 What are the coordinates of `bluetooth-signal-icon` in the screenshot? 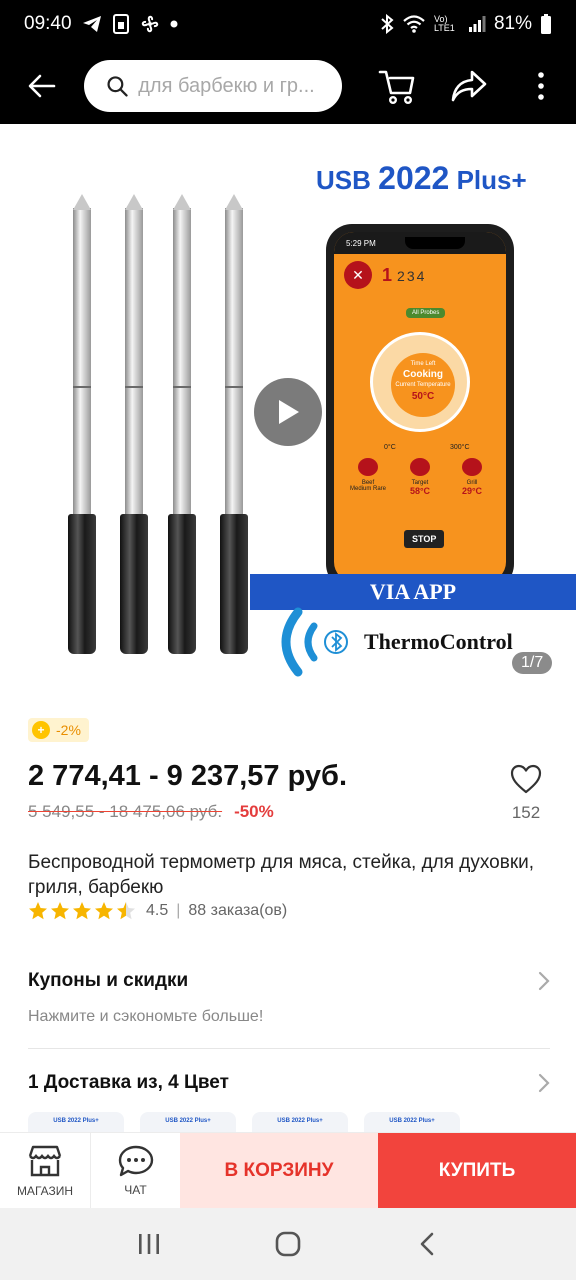 It's located at (314, 642).